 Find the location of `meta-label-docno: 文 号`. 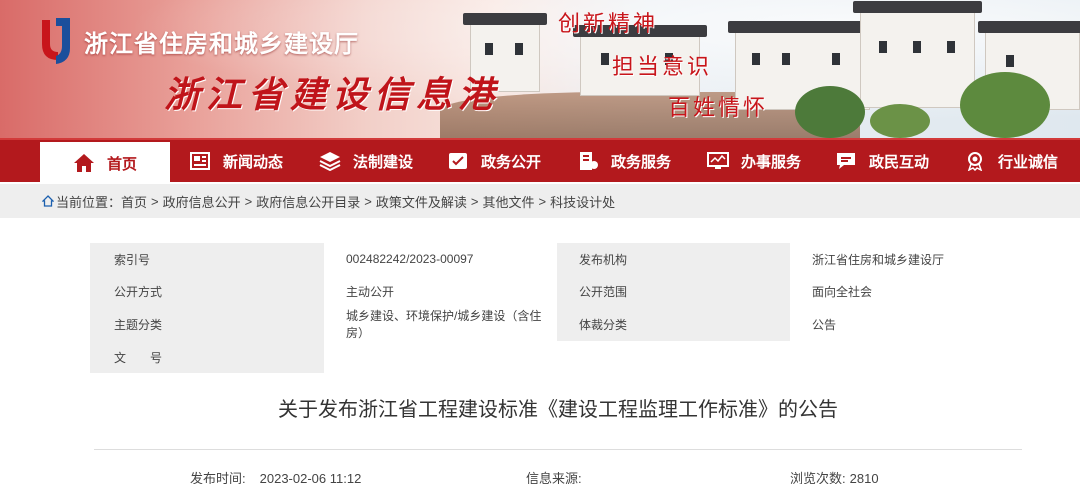

meta-label-docno: 文 号 is located at coordinates (207, 357).